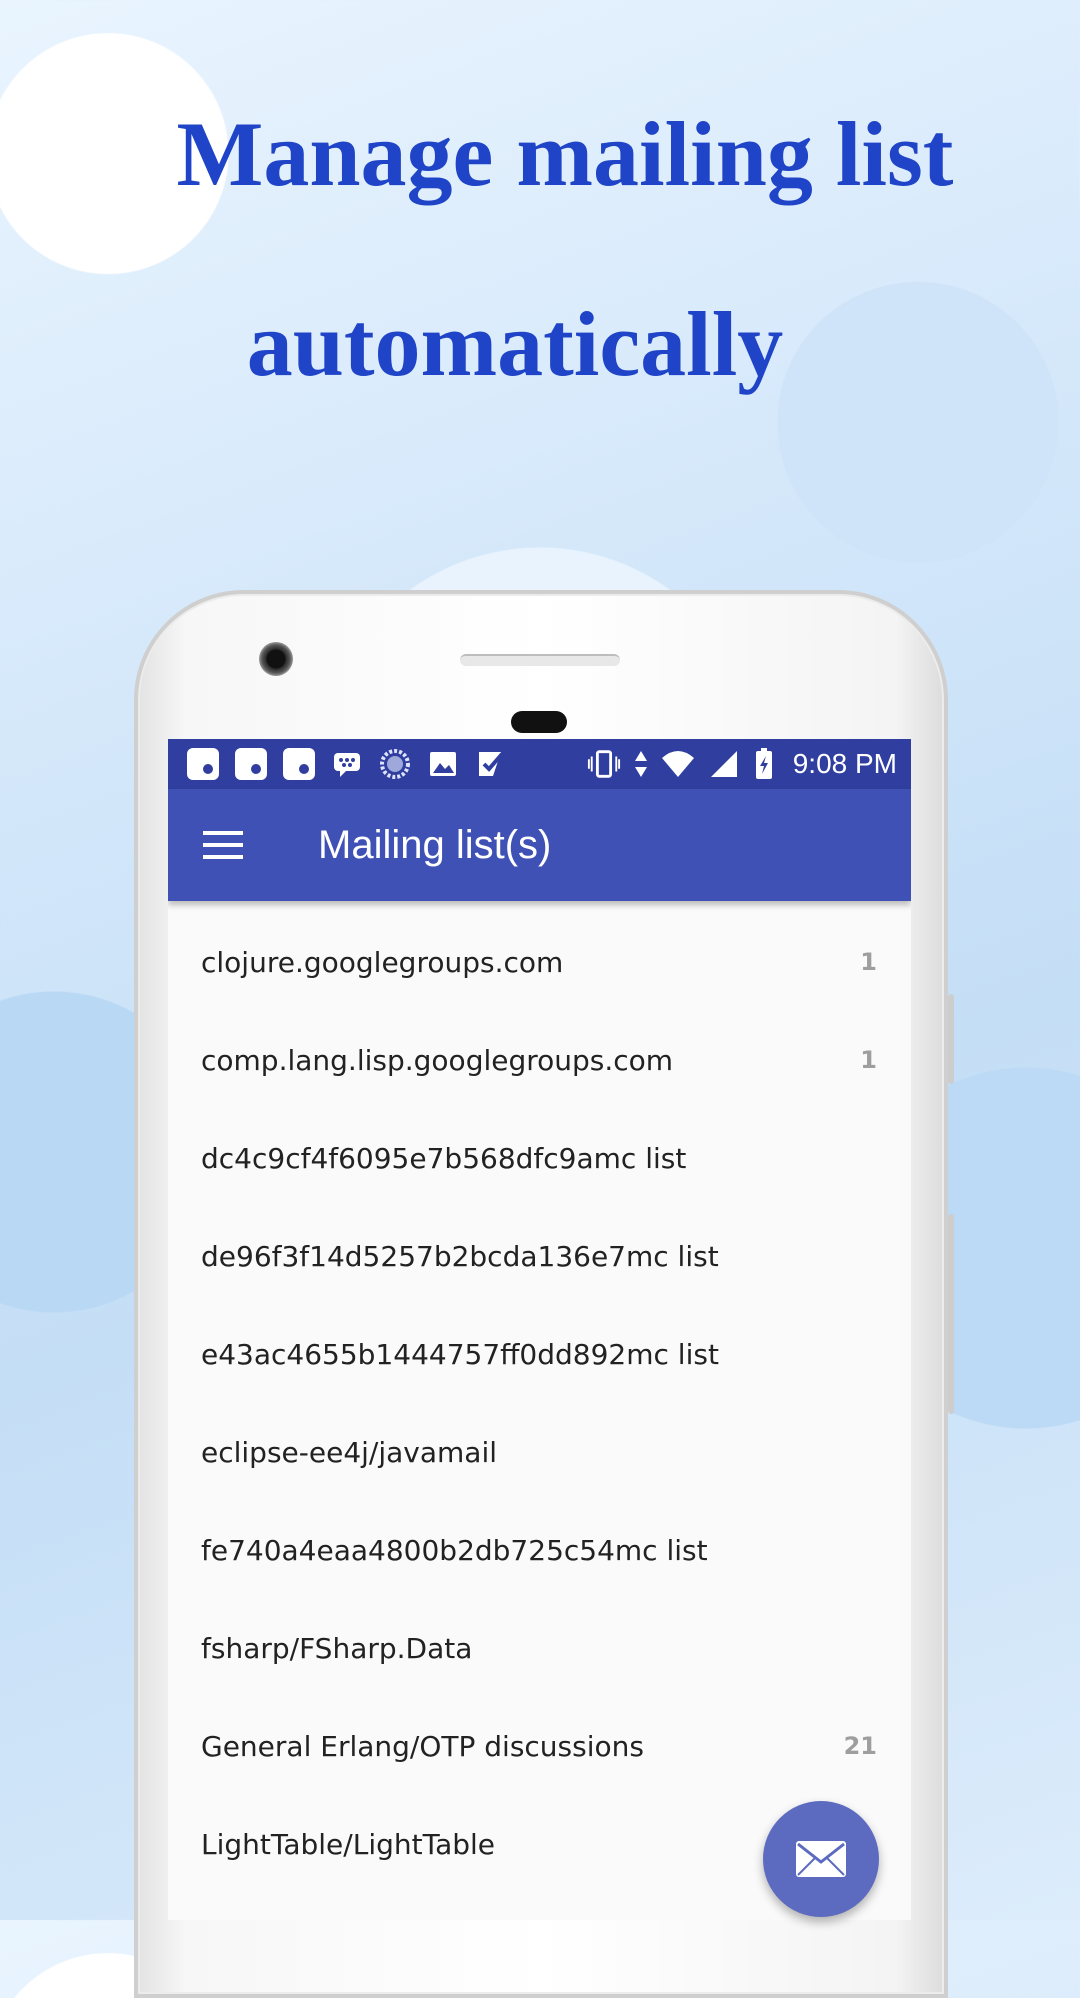  I want to click on power-button, so click(951, 1314).